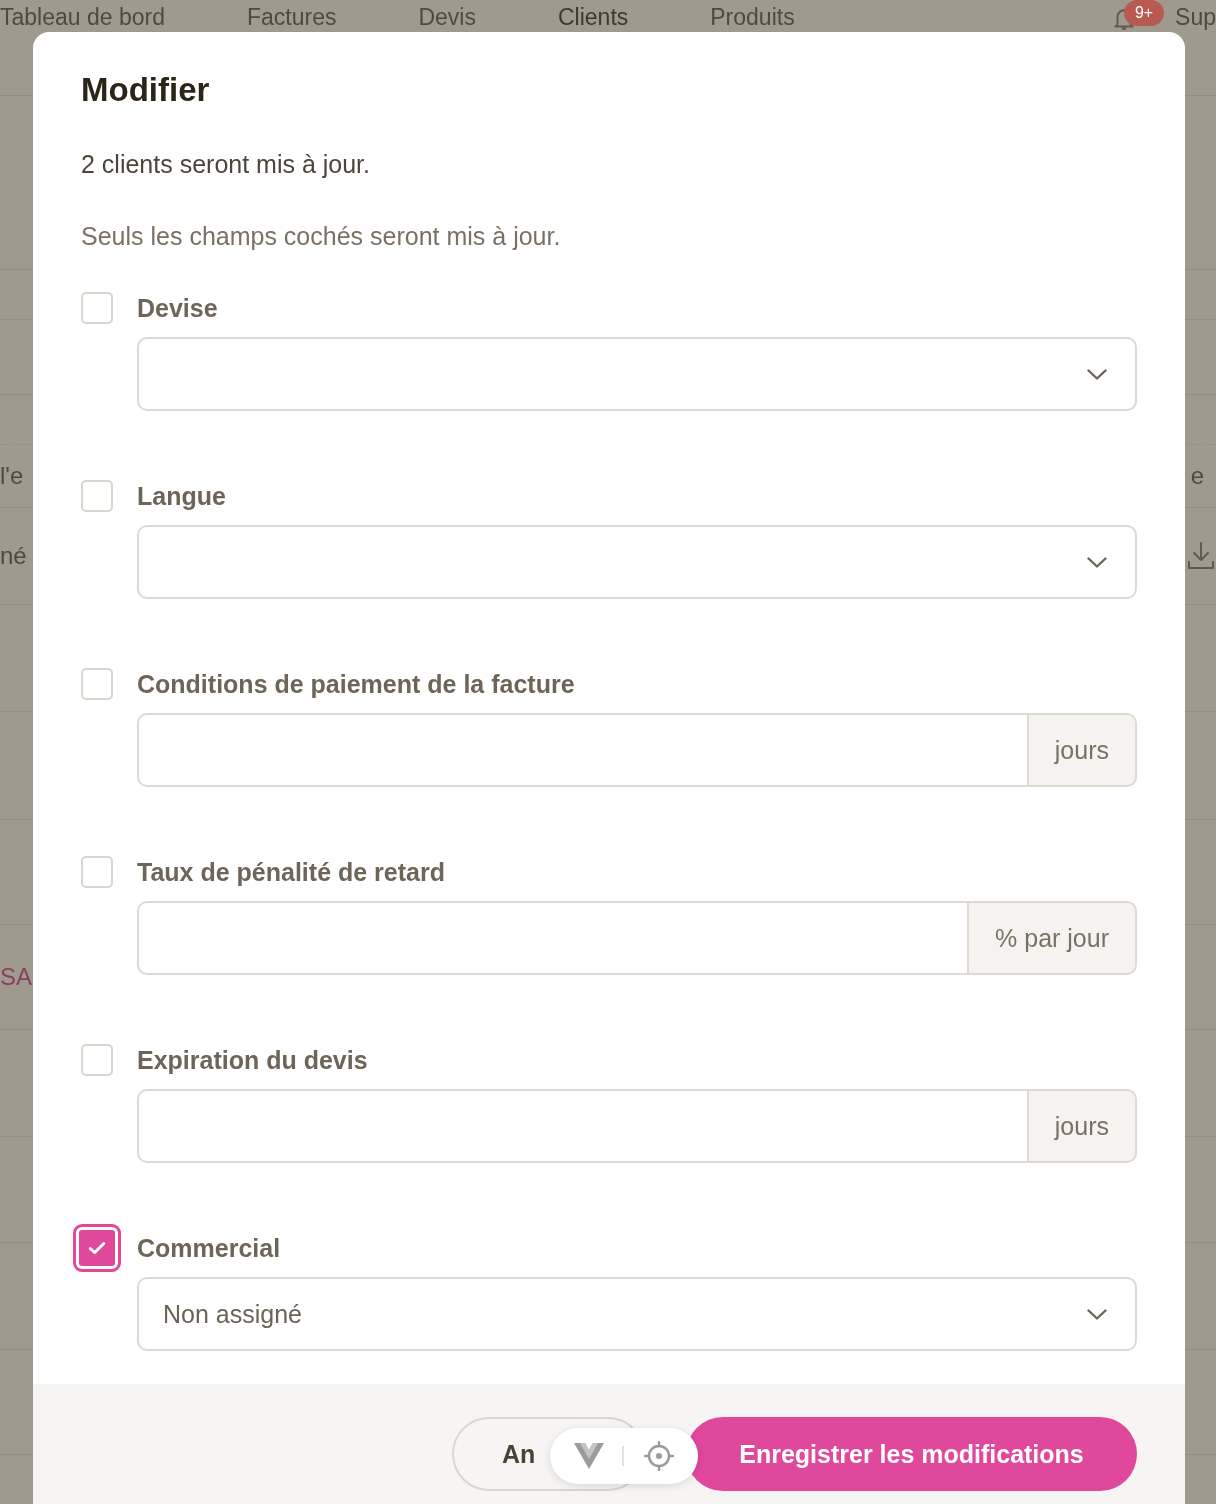 The image size is (1216, 1504). Describe the element at coordinates (593, 17) in the screenshot. I see `nav-link: Clients` at that location.